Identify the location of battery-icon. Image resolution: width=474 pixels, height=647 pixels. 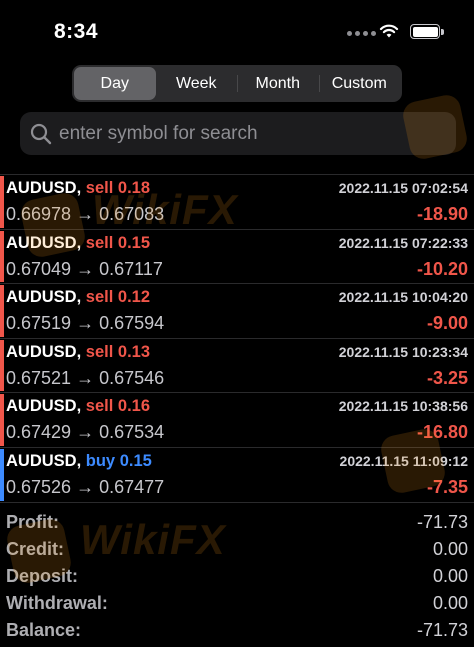
(425, 31).